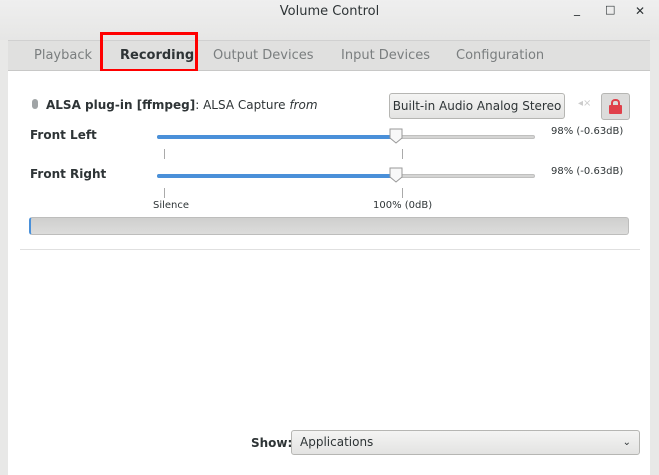  What do you see at coordinates (500, 55) in the screenshot?
I see `tab-configuration: Configuration` at bounding box center [500, 55].